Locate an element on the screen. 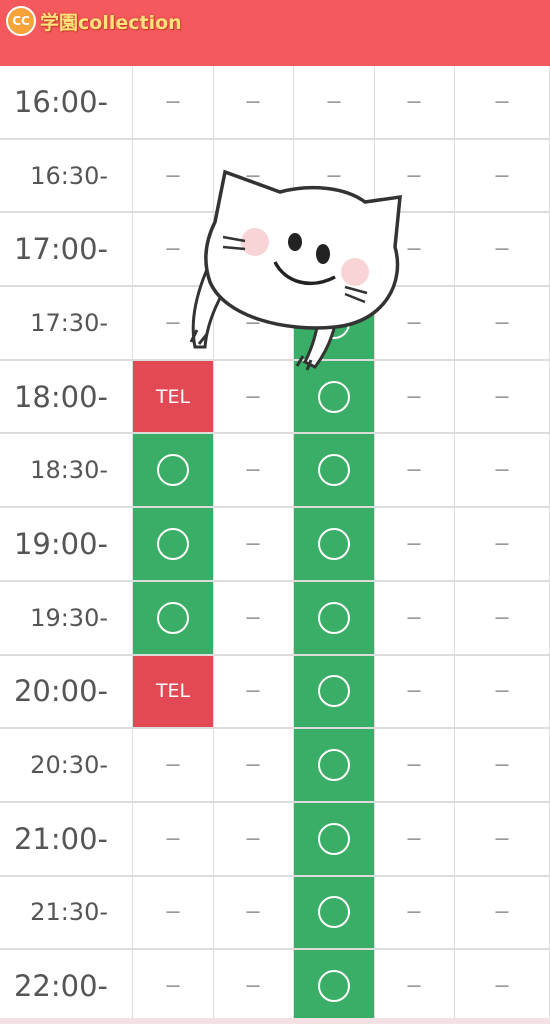 The height and width of the screenshot is (1024, 550). schedule-row: 22:00- －－－－ is located at coordinates (275, 987).